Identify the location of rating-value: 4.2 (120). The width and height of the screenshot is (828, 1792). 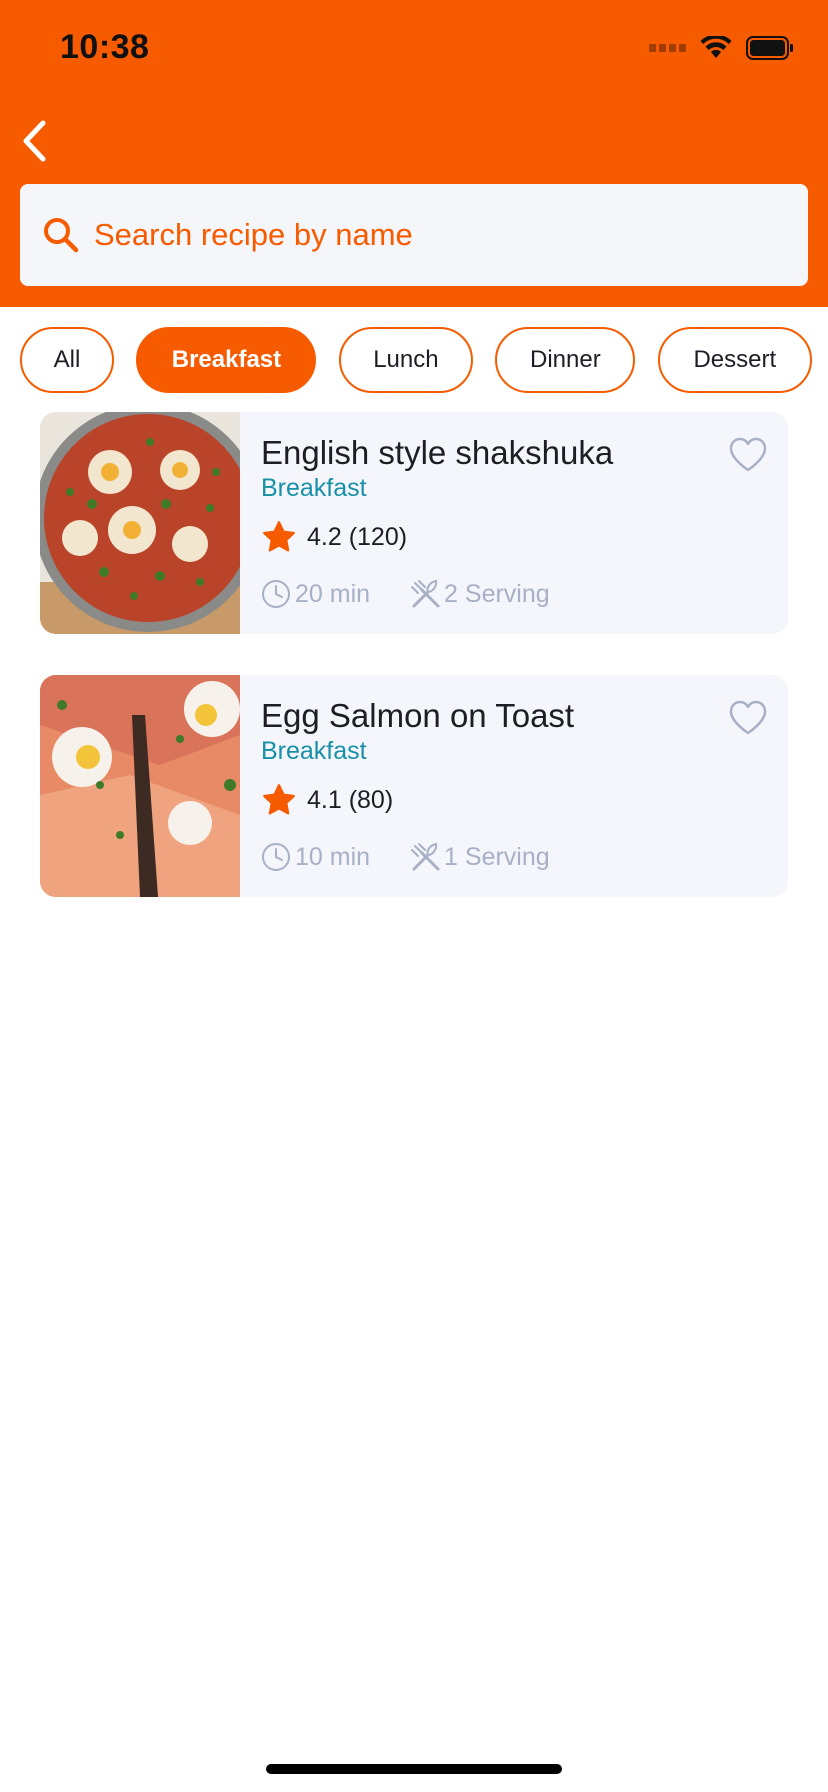
(357, 536).